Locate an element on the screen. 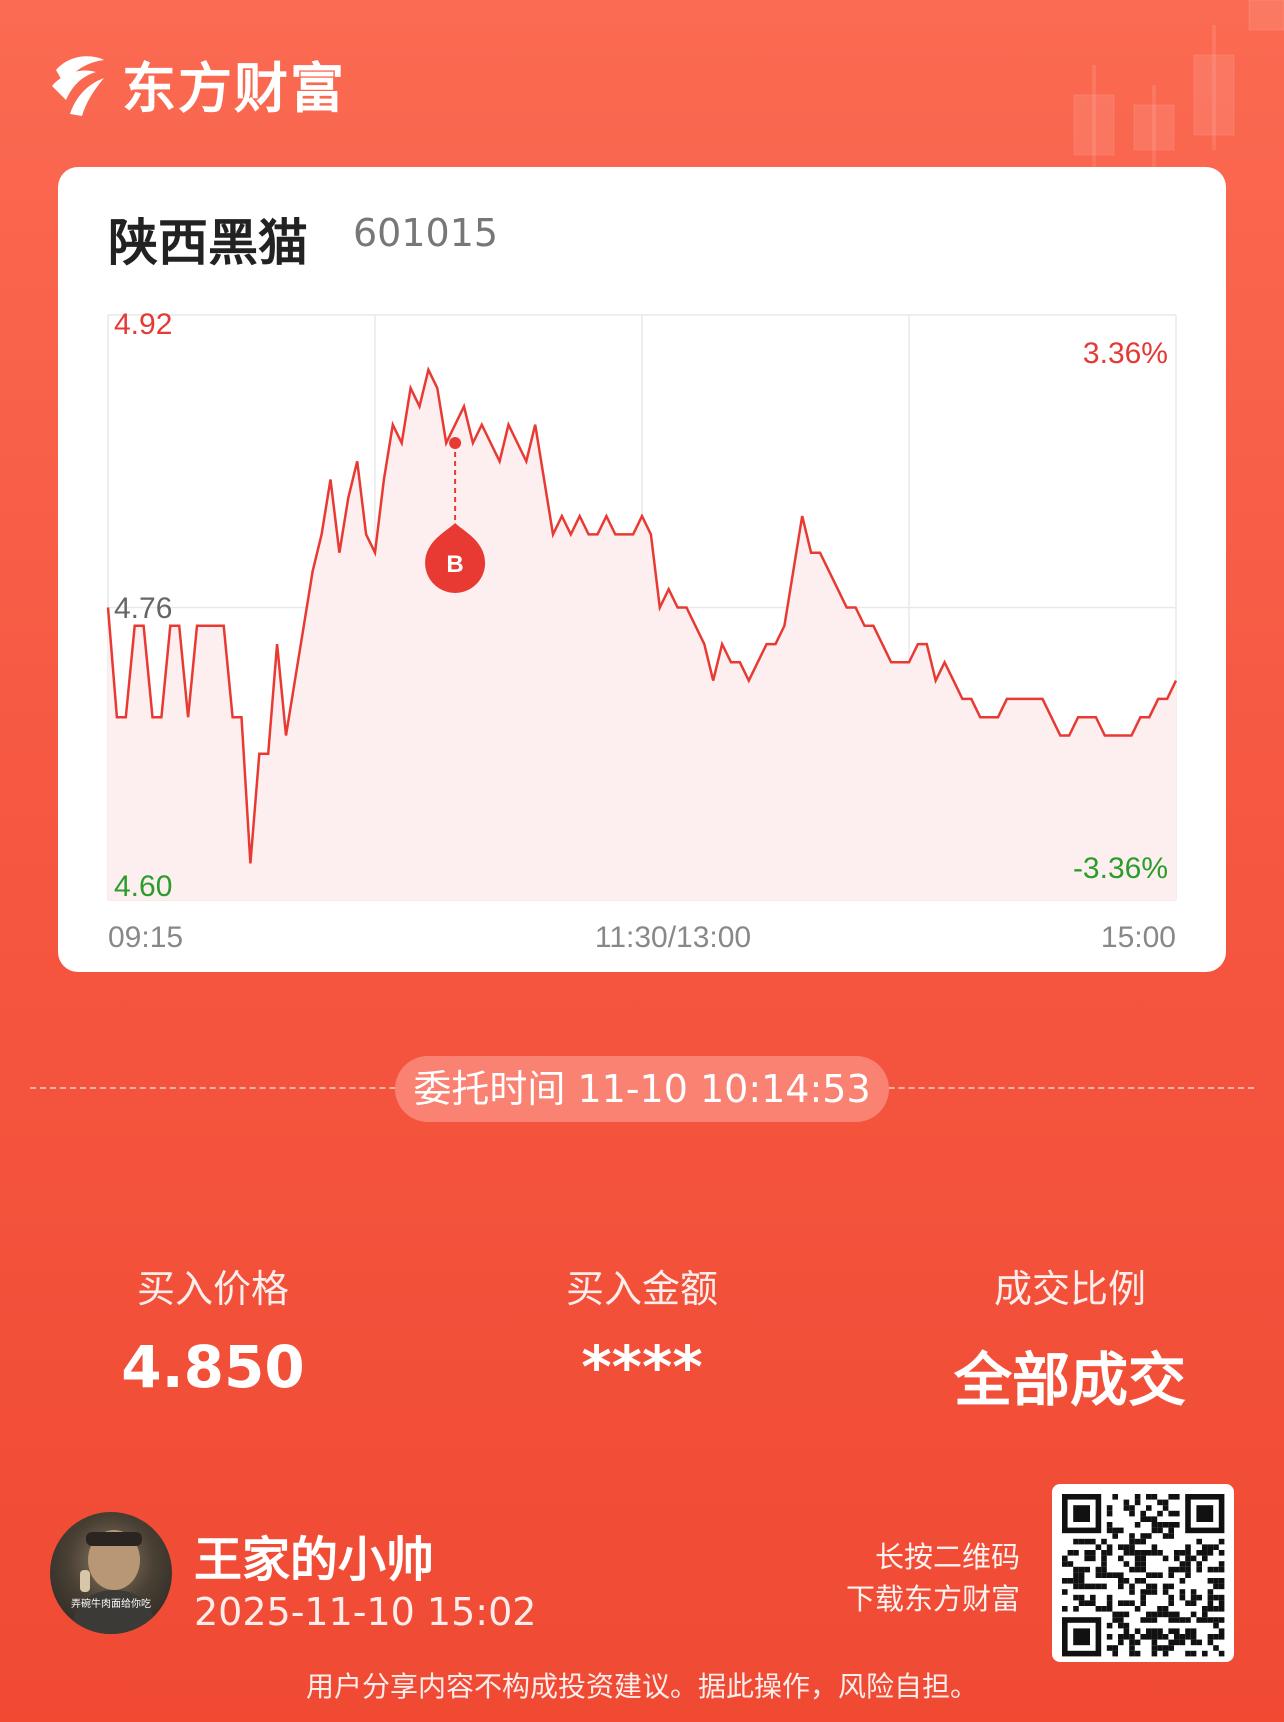 This screenshot has width=1284, height=1722. buy-marker-label: B is located at coordinates (454, 564).